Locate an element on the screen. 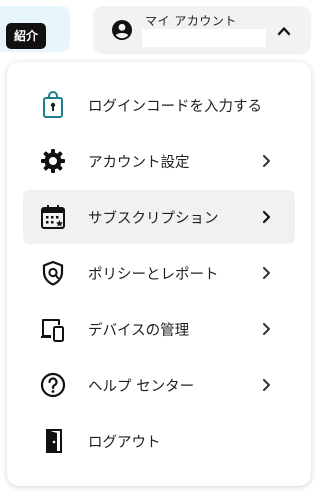  help-icon is located at coordinates (53, 385).